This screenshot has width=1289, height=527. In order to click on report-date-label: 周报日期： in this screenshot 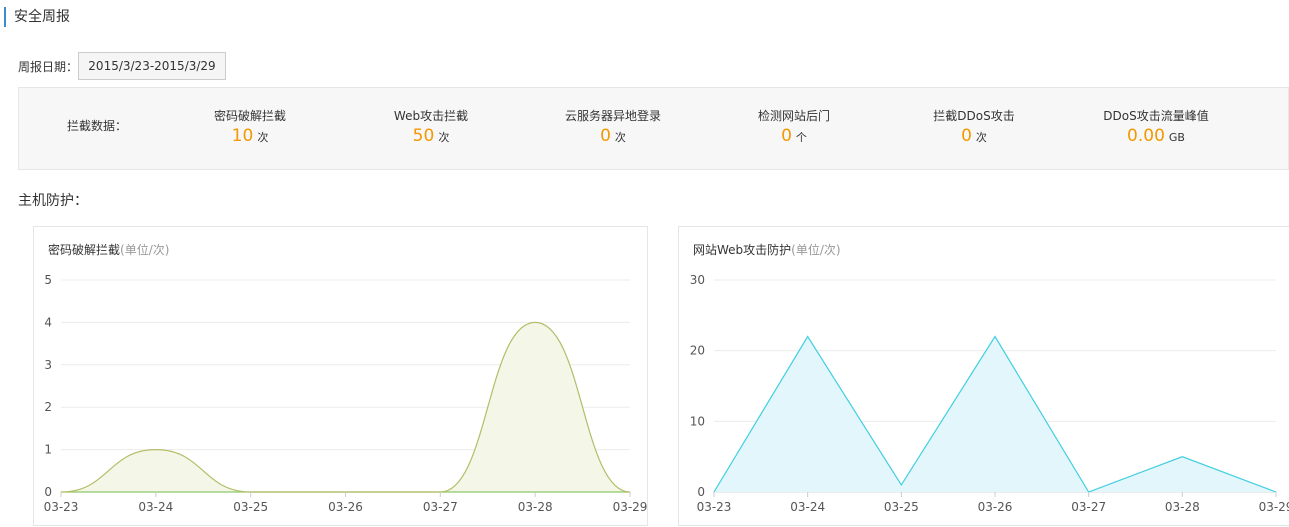, I will do `click(48, 67)`.